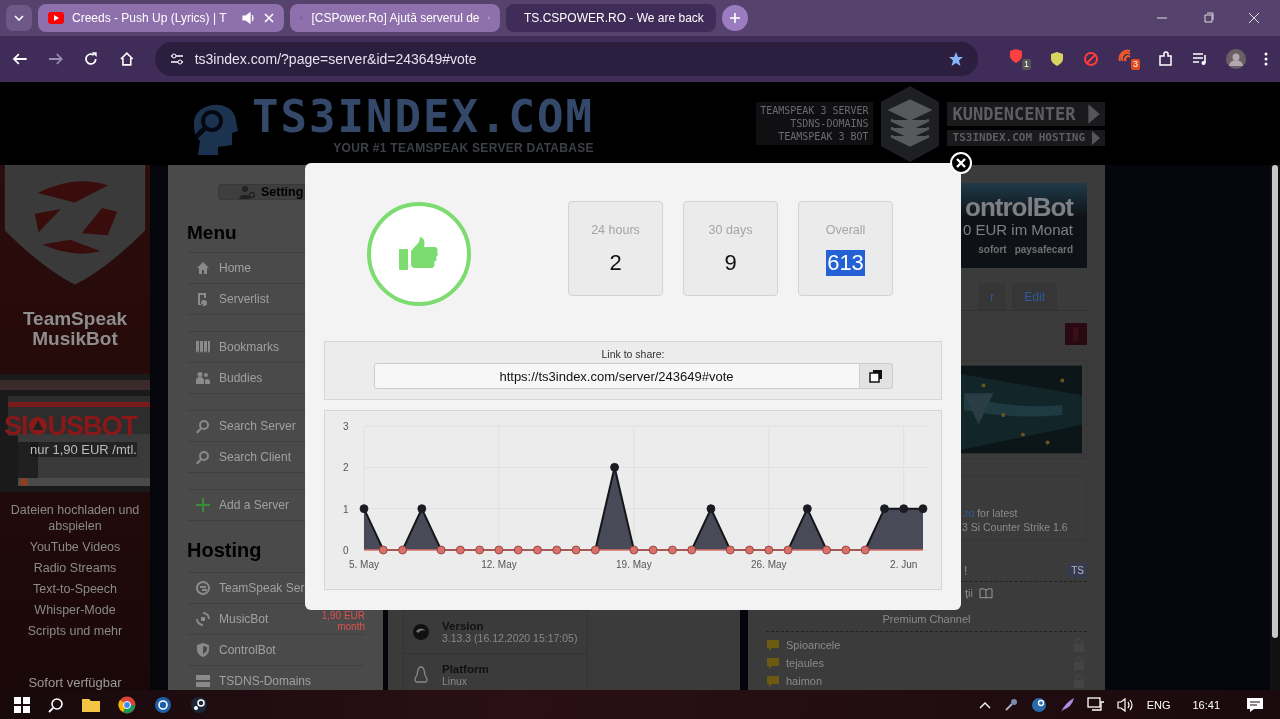  I want to click on info-value: 3.13.3 (16.12.2020 15:17:05), so click(510, 638).